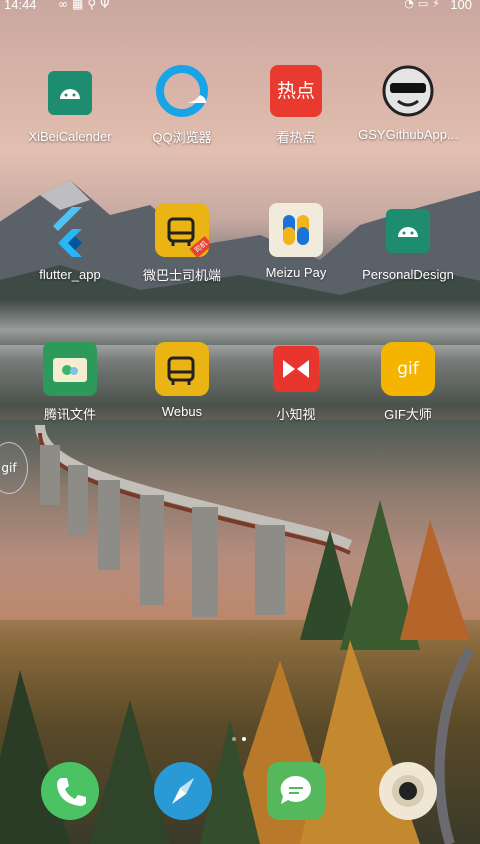  I want to click on app-label: GIF大师, so click(408, 414).